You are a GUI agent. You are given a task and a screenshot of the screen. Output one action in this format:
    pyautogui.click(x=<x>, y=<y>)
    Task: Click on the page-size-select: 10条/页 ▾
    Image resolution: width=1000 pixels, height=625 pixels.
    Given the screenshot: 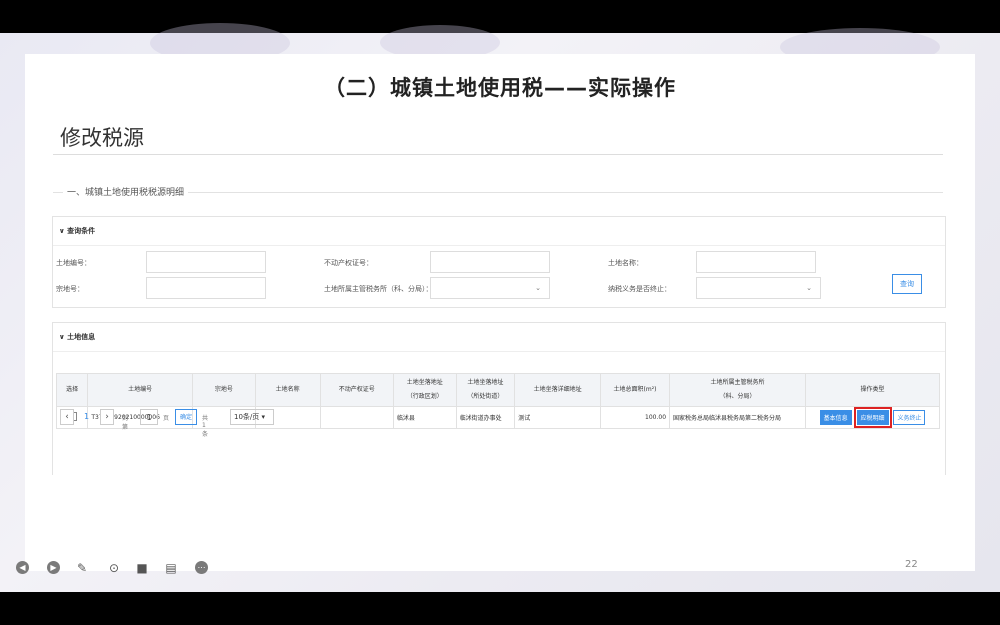 What is the action you would take?
    pyautogui.click(x=252, y=417)
    